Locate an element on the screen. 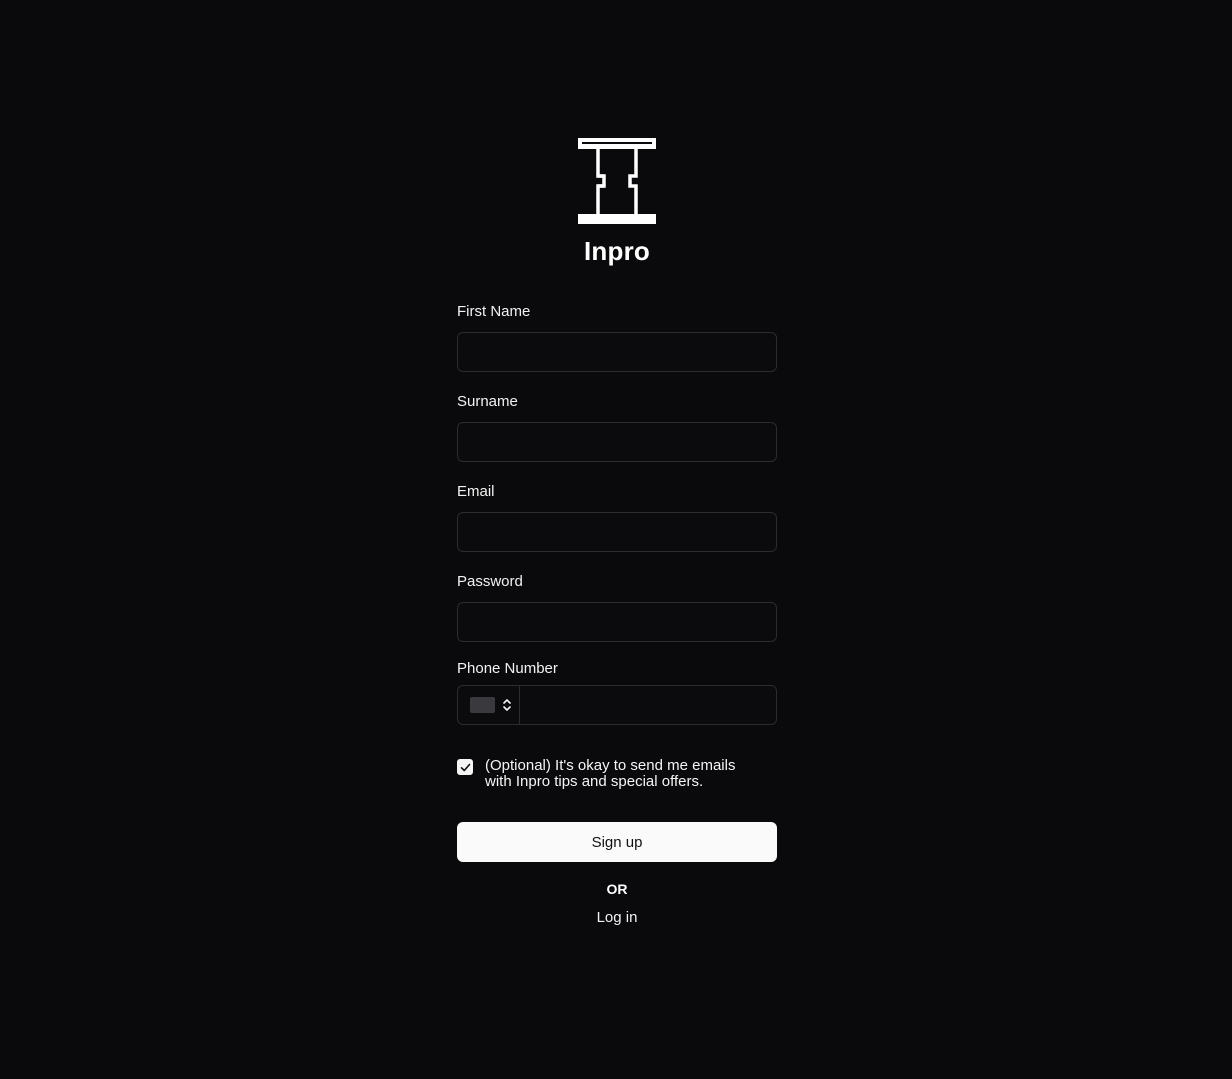 The image size is (1232, 1079). password-input is located at coordinates (617, 622).